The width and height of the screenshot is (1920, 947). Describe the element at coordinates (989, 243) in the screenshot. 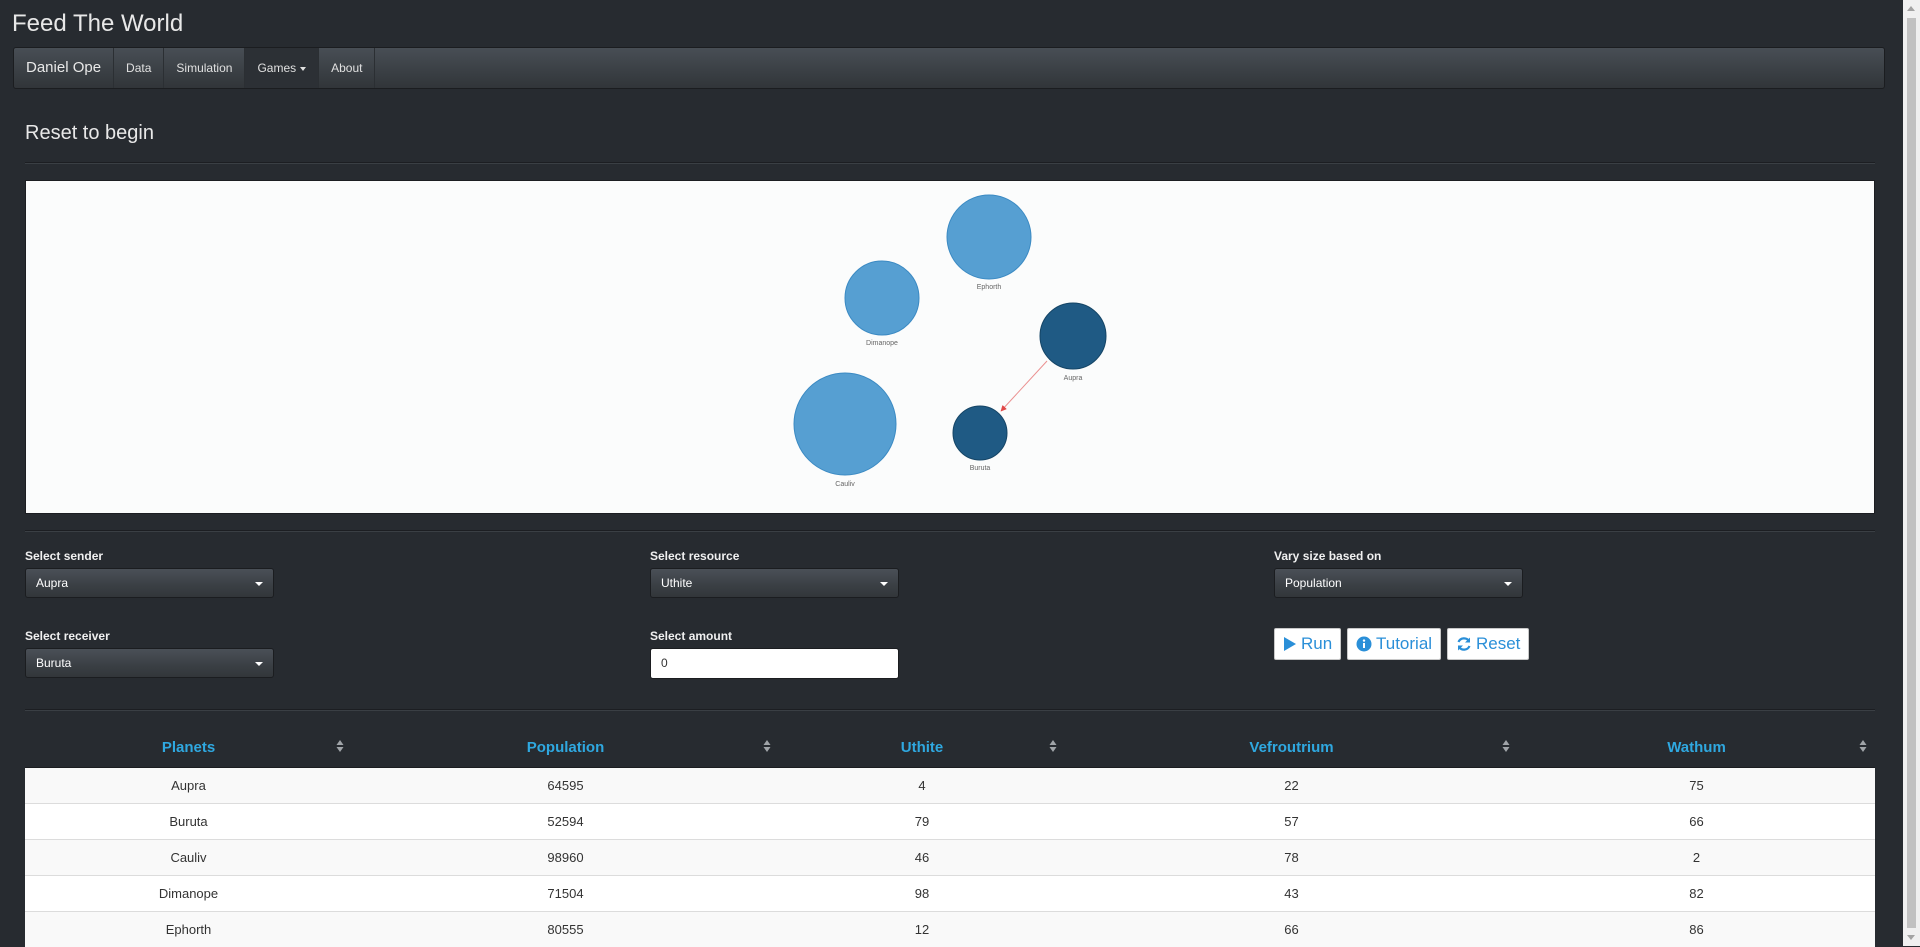

I see `planet-node-ephorth: Ephorth` at that location.